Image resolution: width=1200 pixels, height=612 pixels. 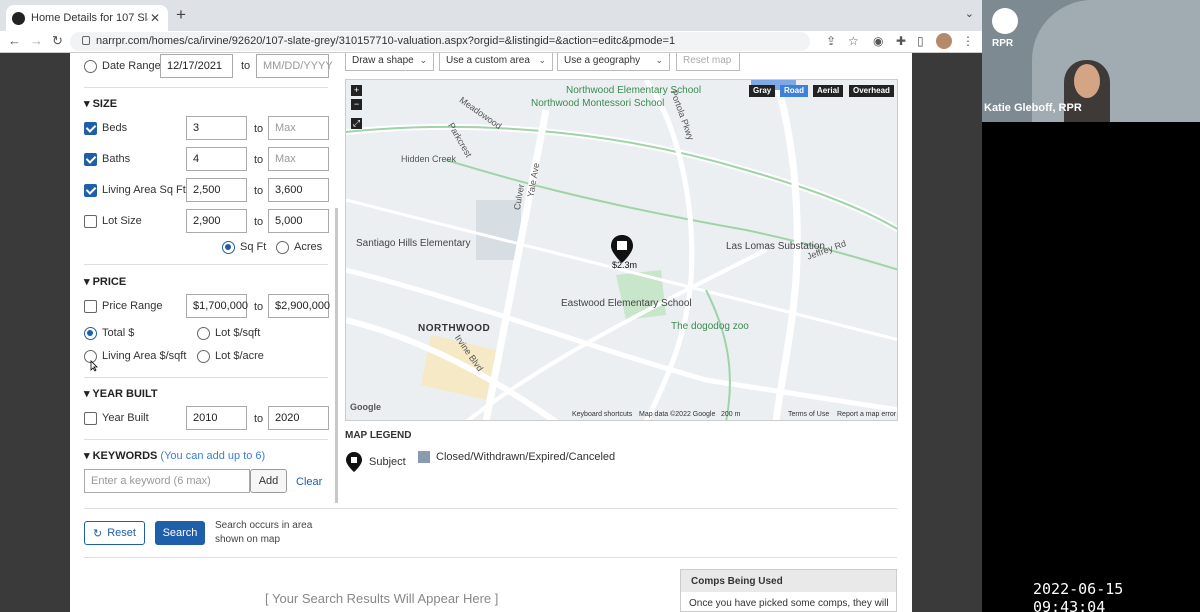 What do you see at coordinates (808, 414) in the screenshot?
I see `map-terms-link: Terms of Use` at bounding box center [808, 414].